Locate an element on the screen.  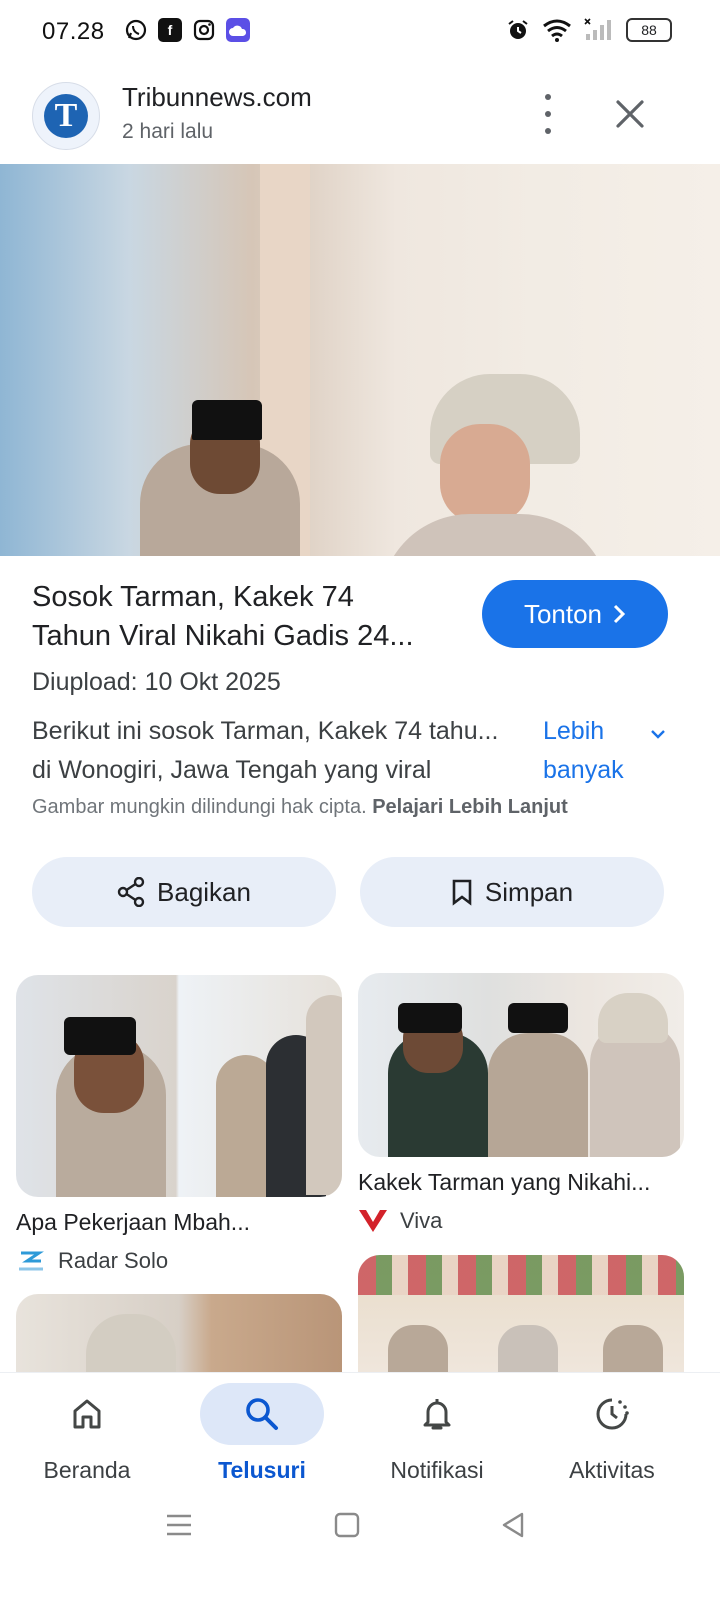
alarm-icon is located at coordinates (518, 29).